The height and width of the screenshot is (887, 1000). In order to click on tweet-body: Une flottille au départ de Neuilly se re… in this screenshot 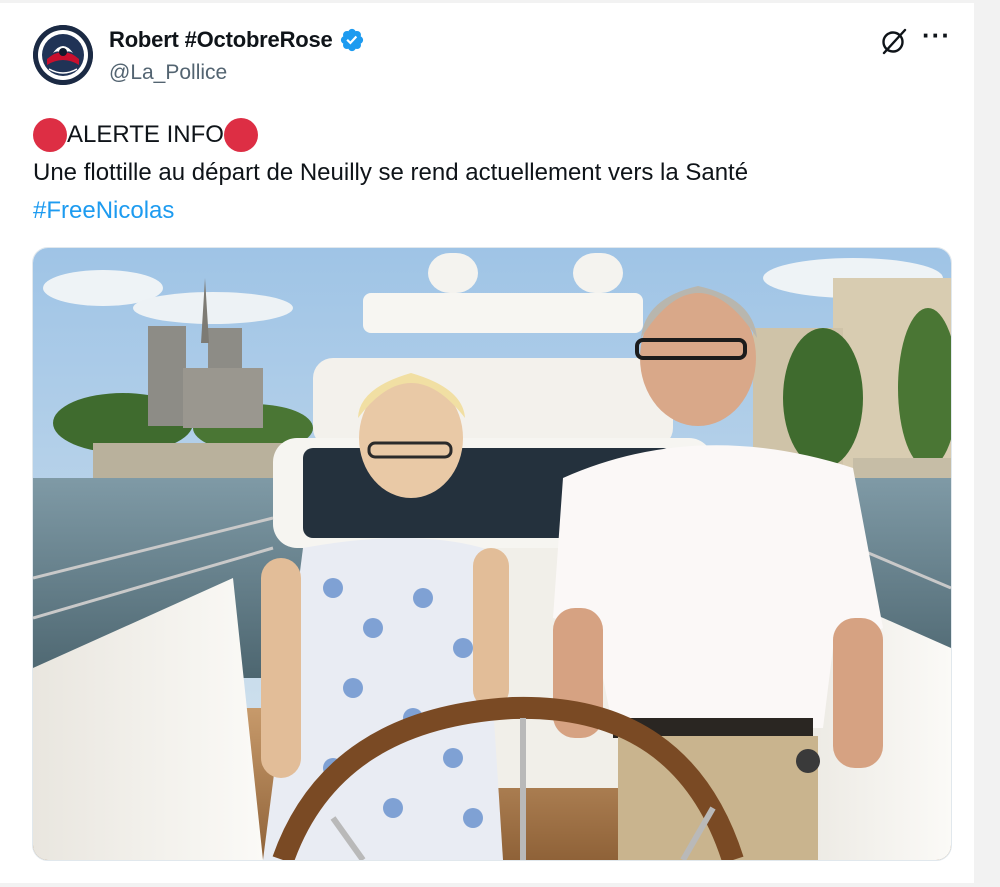, I will do `click(391, 172)`.